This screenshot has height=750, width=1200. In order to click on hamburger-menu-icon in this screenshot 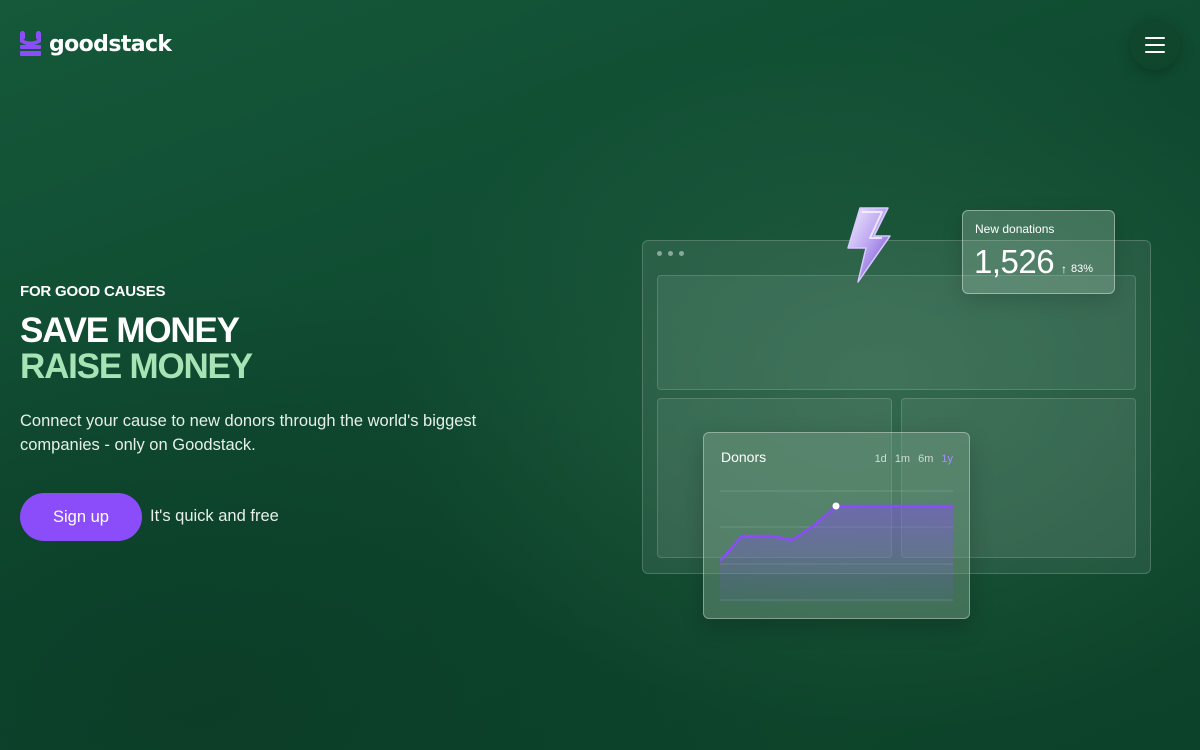, I will do `click(1155, 45)`.